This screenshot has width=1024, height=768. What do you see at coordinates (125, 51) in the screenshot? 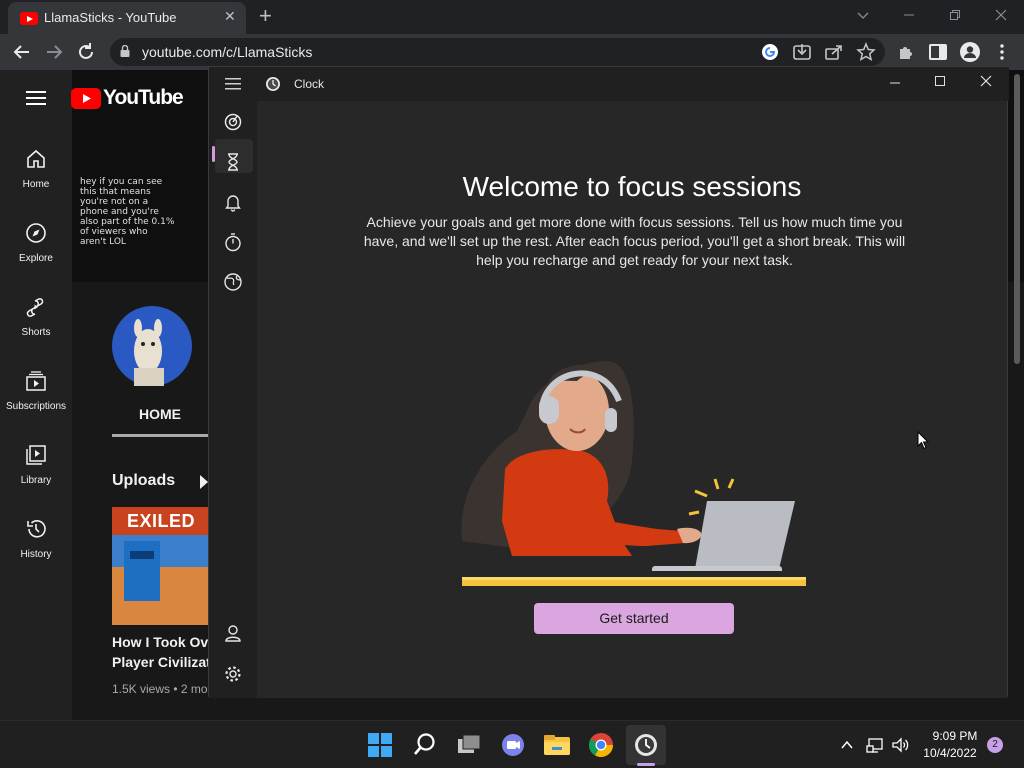
I see `lock-icon` at bounding box center [125, 51].